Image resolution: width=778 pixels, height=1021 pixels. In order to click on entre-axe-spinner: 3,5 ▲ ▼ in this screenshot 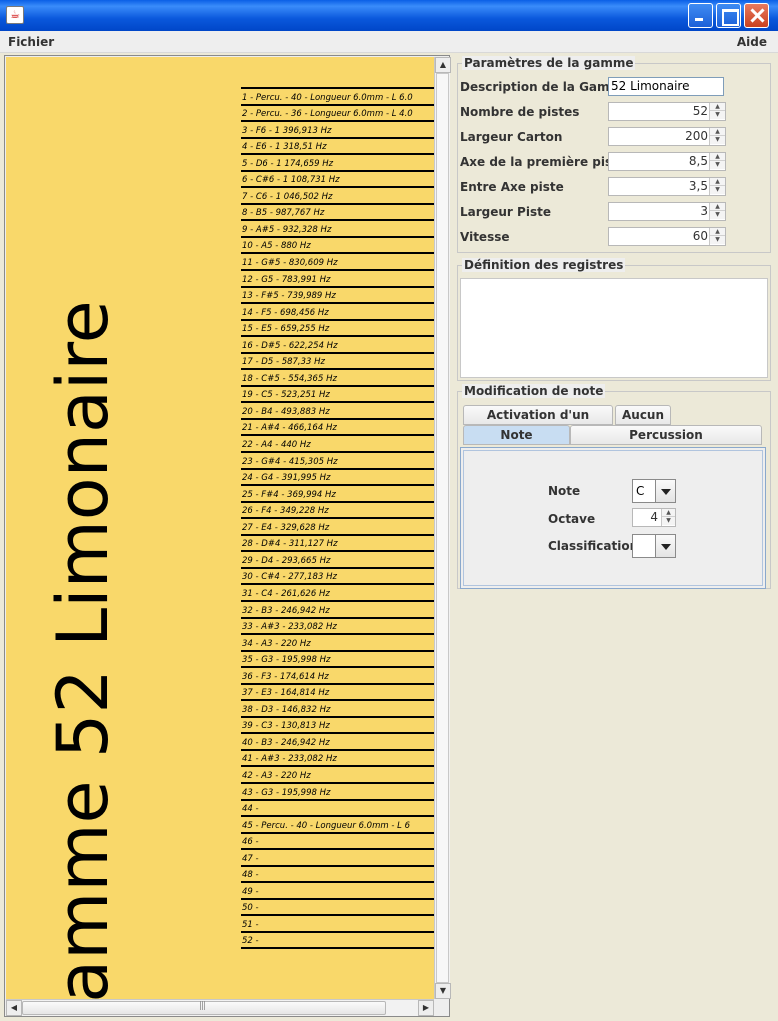, I will do `click(667, 186)`.